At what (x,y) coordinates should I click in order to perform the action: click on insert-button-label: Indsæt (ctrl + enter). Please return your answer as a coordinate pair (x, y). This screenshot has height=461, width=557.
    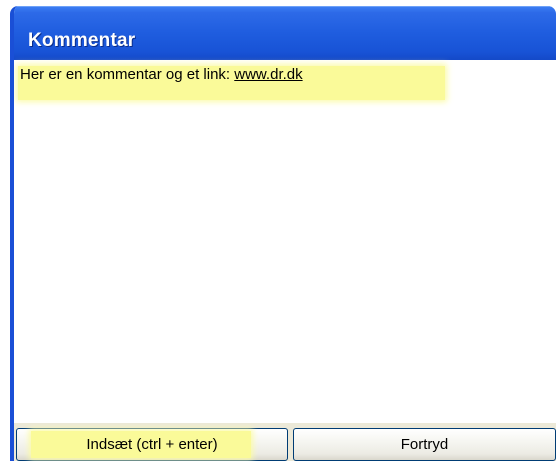
    Looking at the image, I should click on (152, 444).